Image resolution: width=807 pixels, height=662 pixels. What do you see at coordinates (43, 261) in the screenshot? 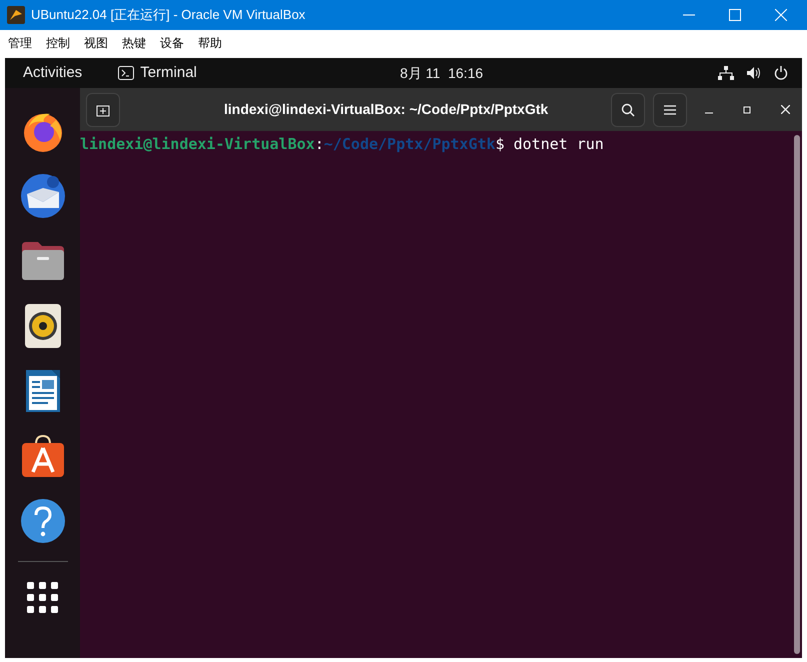
I see `folder-icon` at bounding box center [43, 261].